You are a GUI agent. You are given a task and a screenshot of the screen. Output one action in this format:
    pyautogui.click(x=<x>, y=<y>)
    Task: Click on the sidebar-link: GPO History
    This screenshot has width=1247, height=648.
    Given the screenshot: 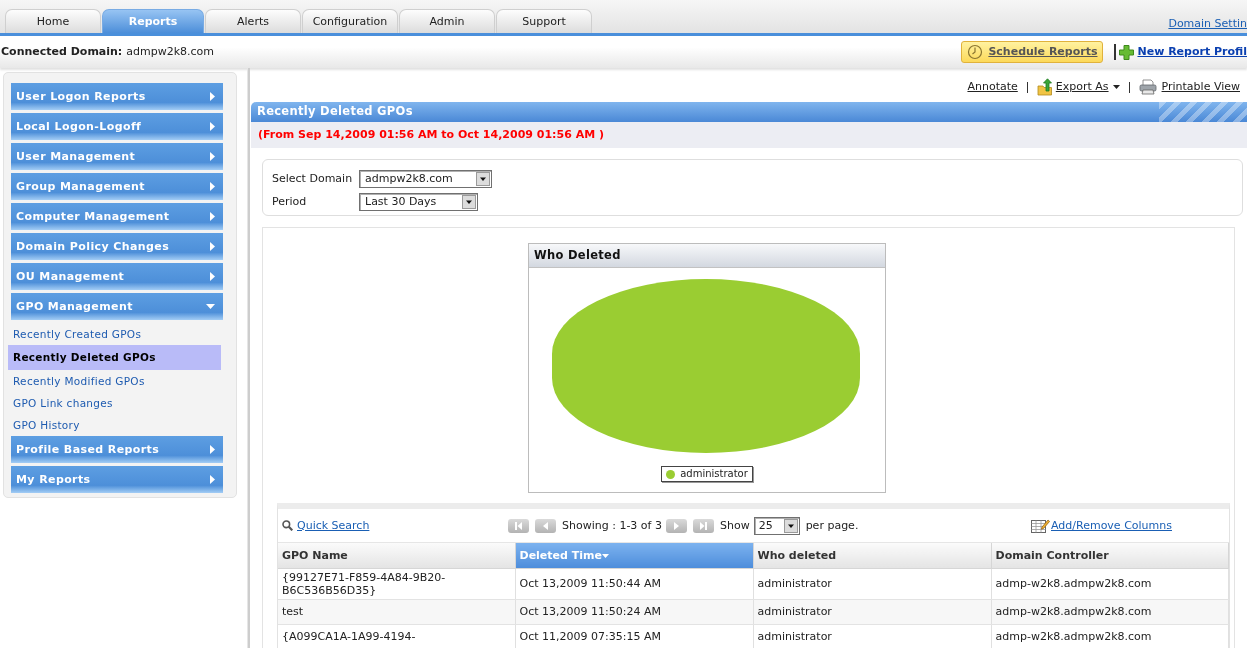 What is the action you would take?
    pyautogui.click(x=117, y=425)
    